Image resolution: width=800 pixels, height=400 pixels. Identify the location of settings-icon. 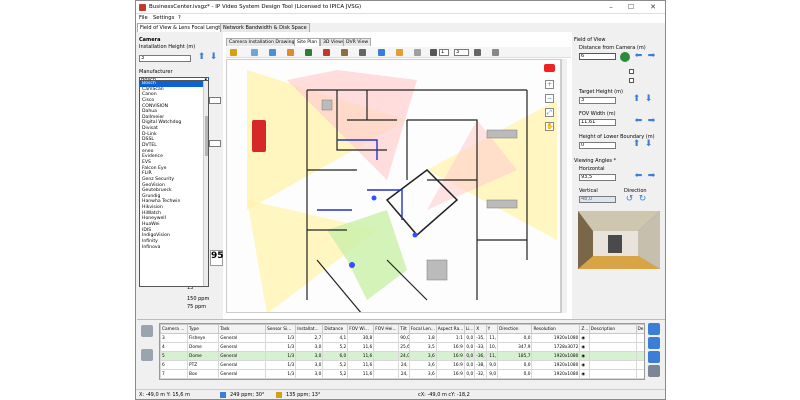
(654, 371).